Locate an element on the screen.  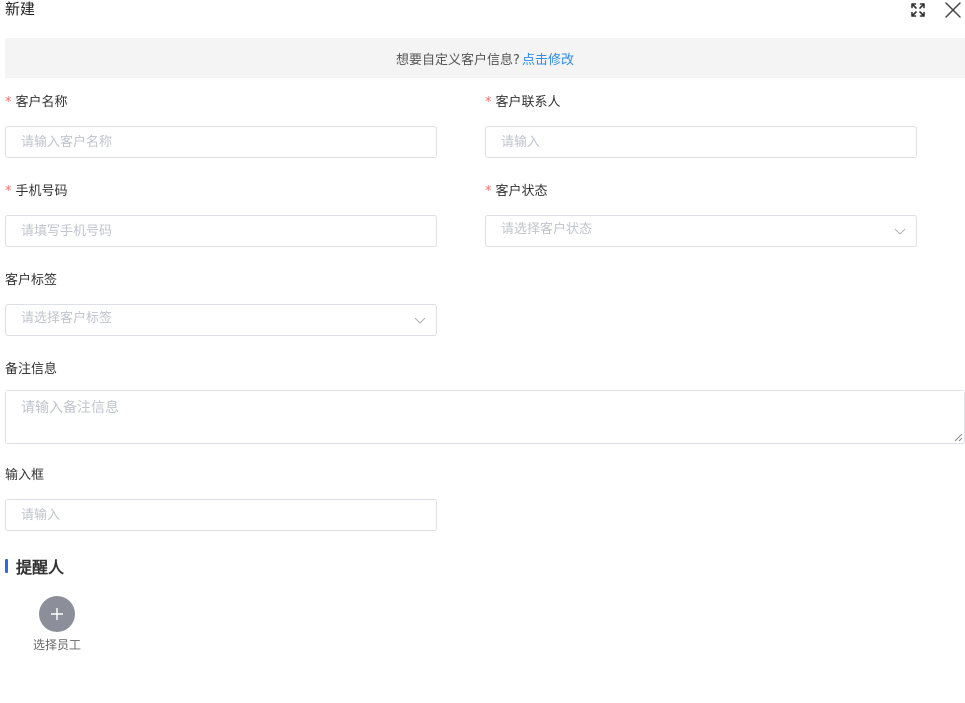
remark-textarea is located at coordinates (485, 417).